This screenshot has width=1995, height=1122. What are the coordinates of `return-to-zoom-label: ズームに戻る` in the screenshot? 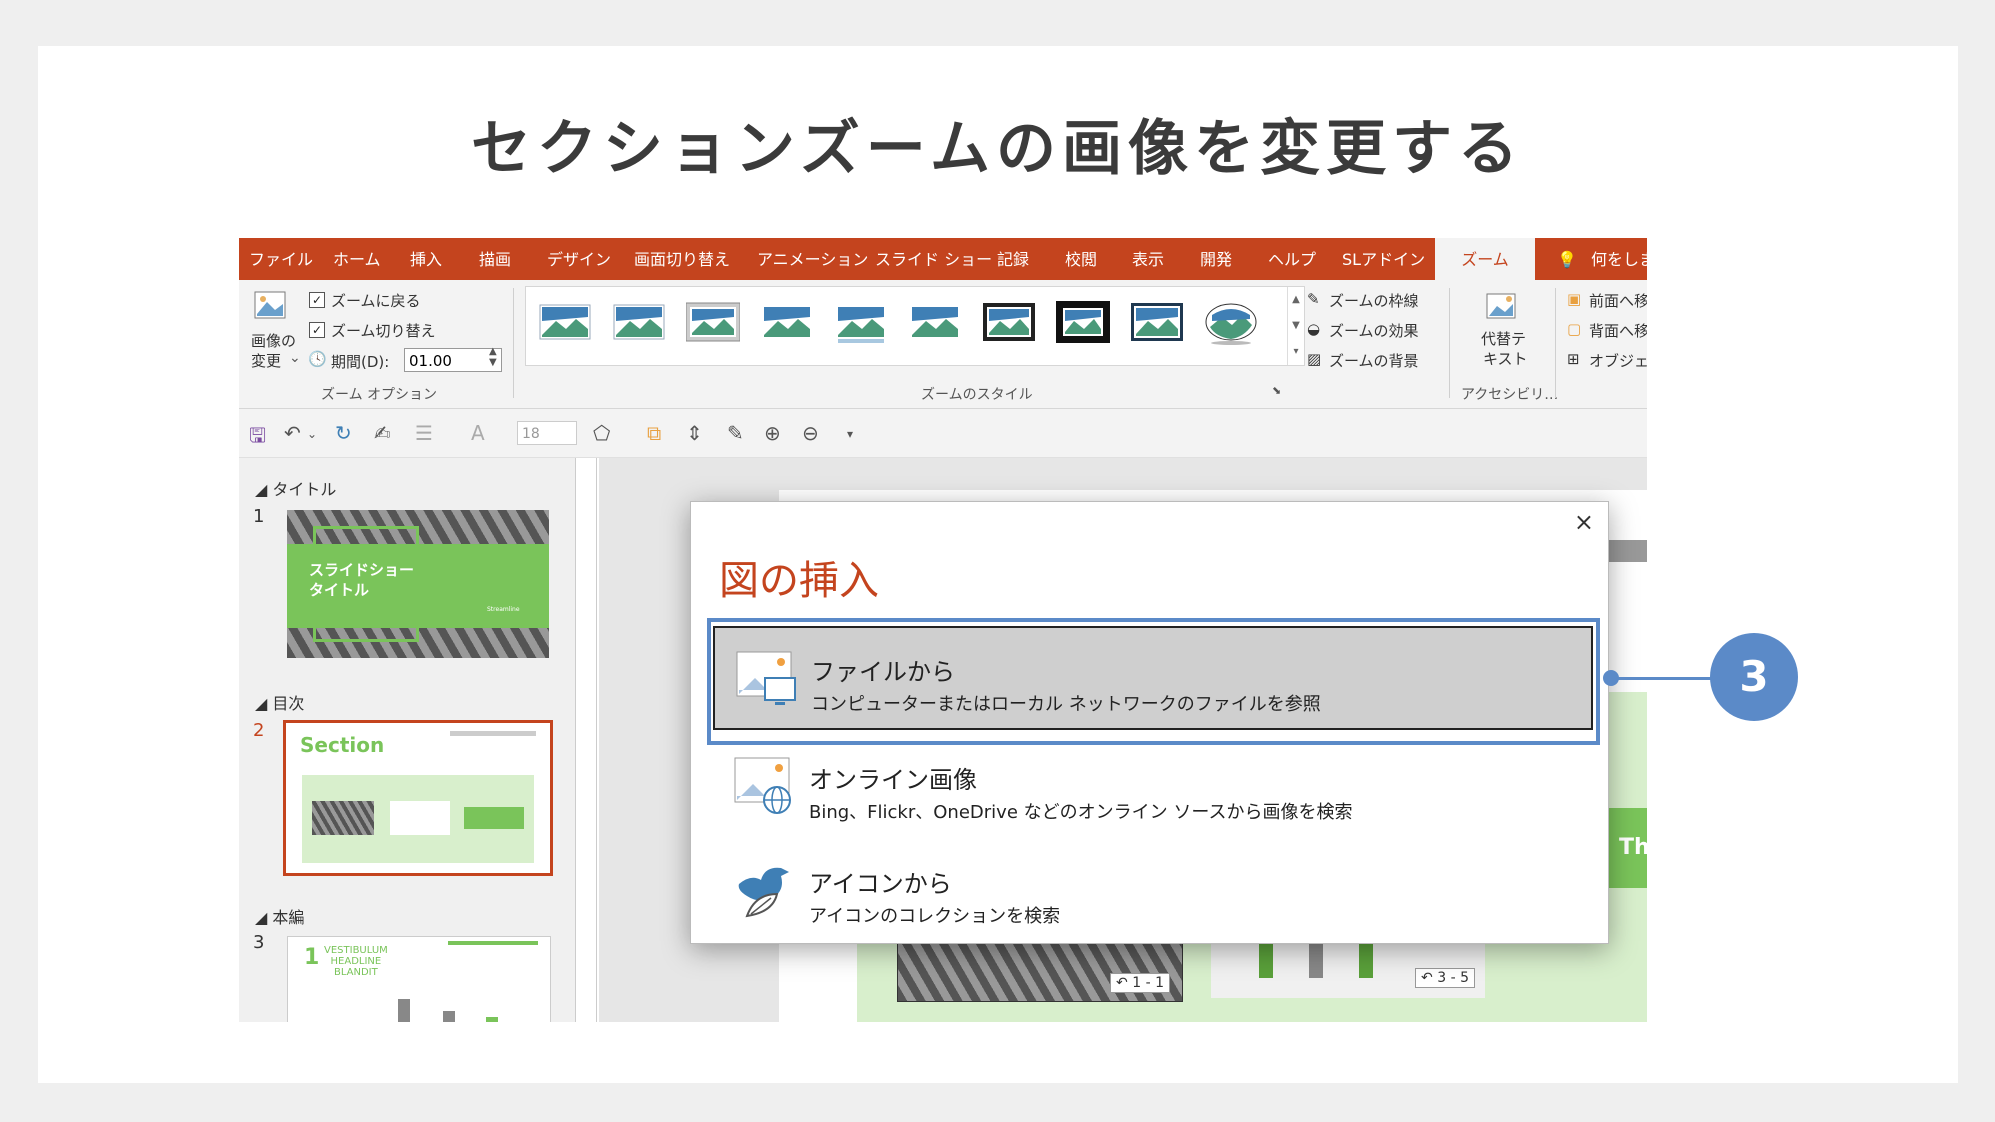 It's located at (376, 301).